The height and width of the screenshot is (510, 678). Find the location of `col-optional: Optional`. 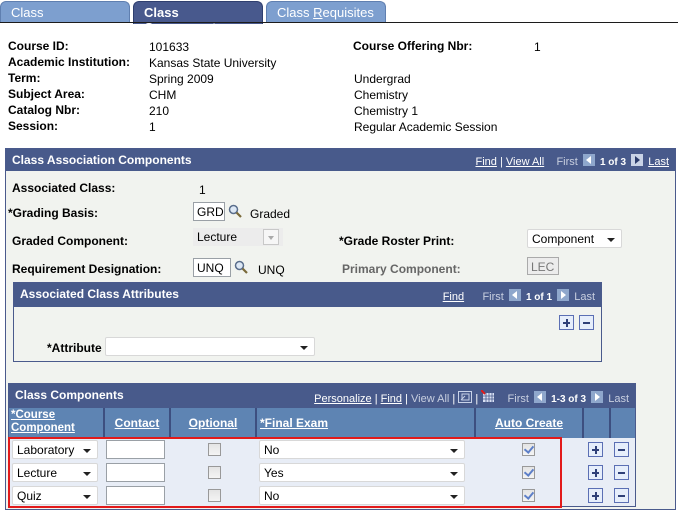

col-optional: Optional is located at coordinates (214, 423).